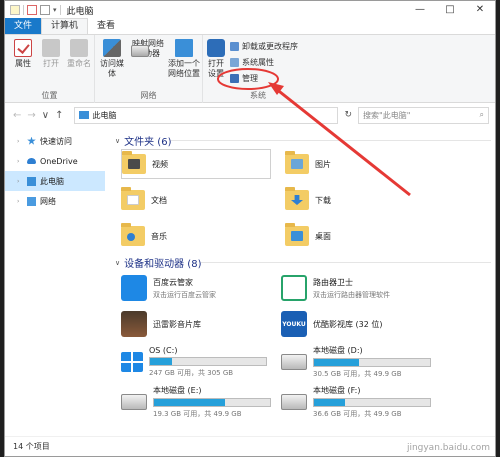  What do you see at coordinates (55, 141) in the screenshot?
I see `sidebar-item-quick-access: › 快速访问` at bounding box center [55, 141].